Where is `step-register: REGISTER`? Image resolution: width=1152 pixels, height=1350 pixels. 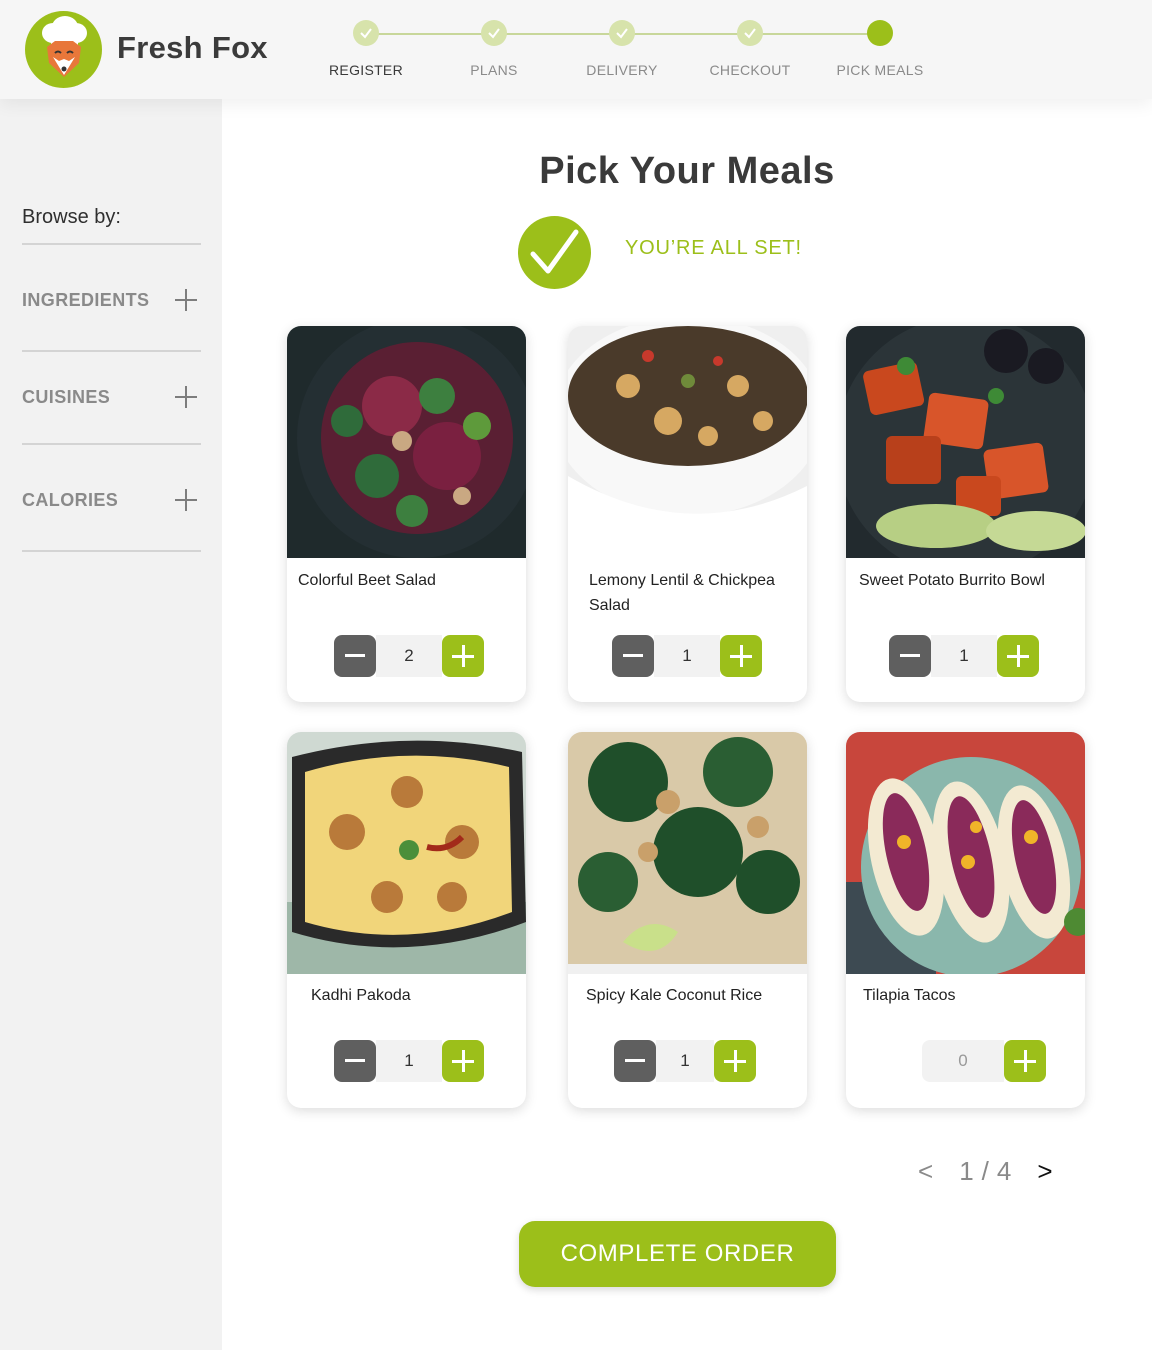
step-register: REGISTER is located at coordinates (366, 49).